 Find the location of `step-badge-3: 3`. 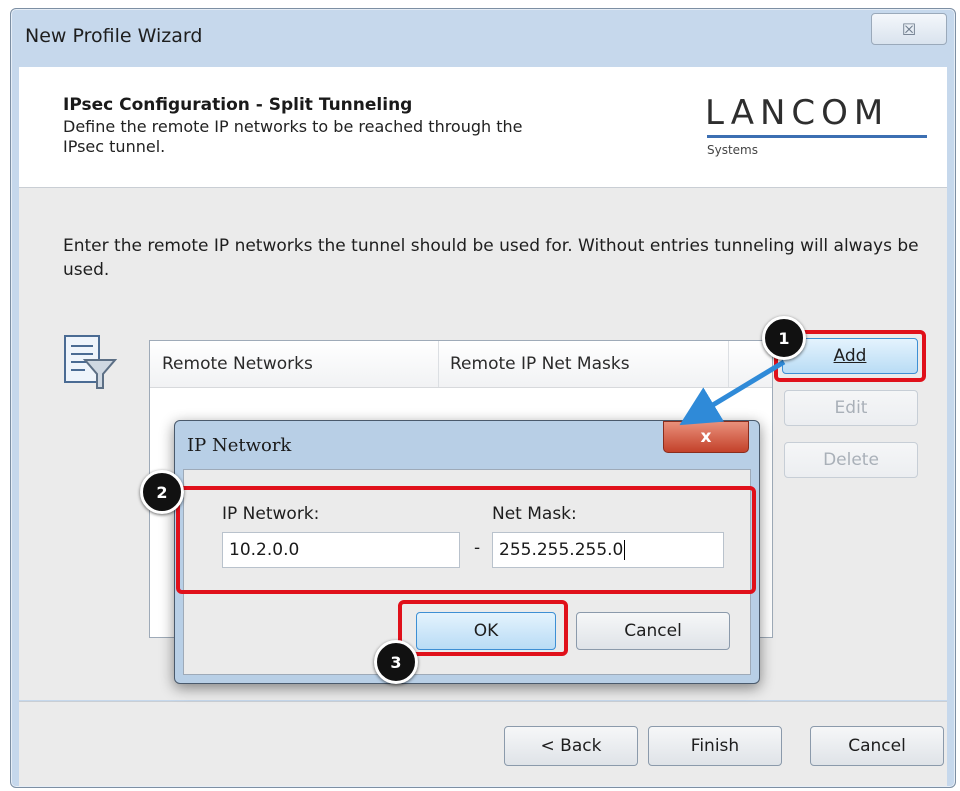

step-badge-3: 3 is located at coordinates (396, 662).